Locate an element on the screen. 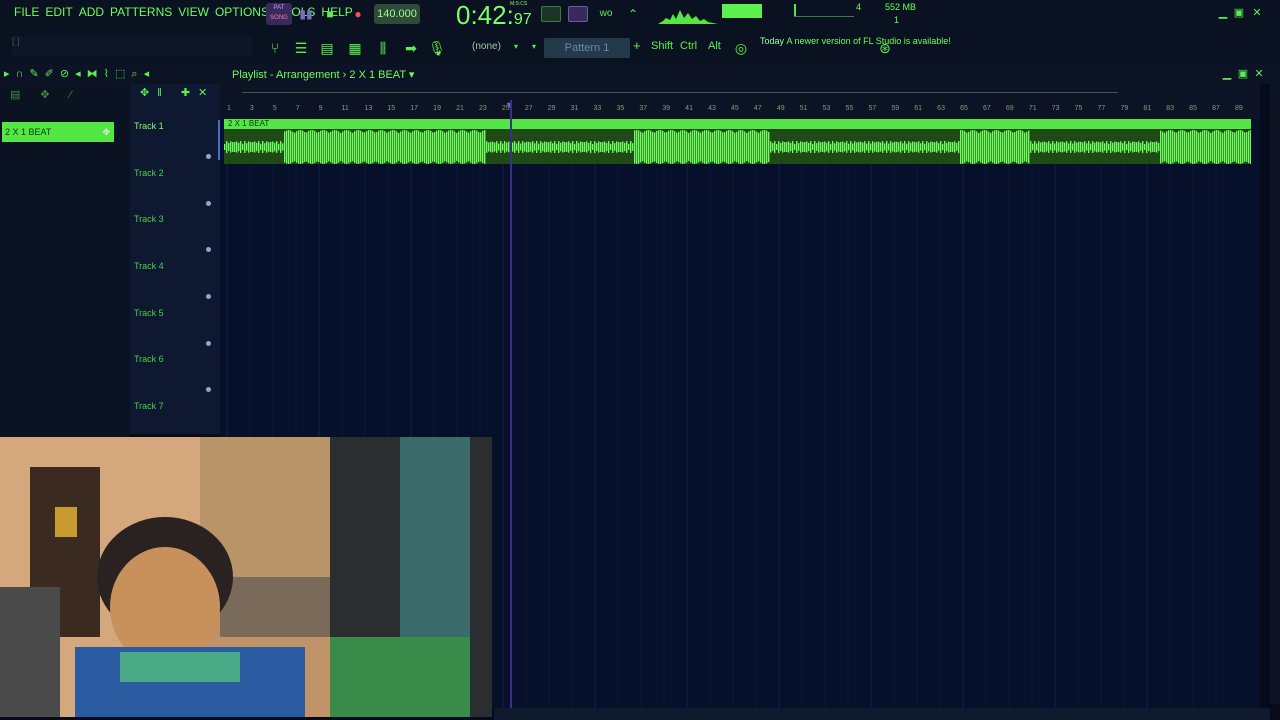 The image size is (1280, 720). stop-icon: ■ is located at coordinates (330, 14).